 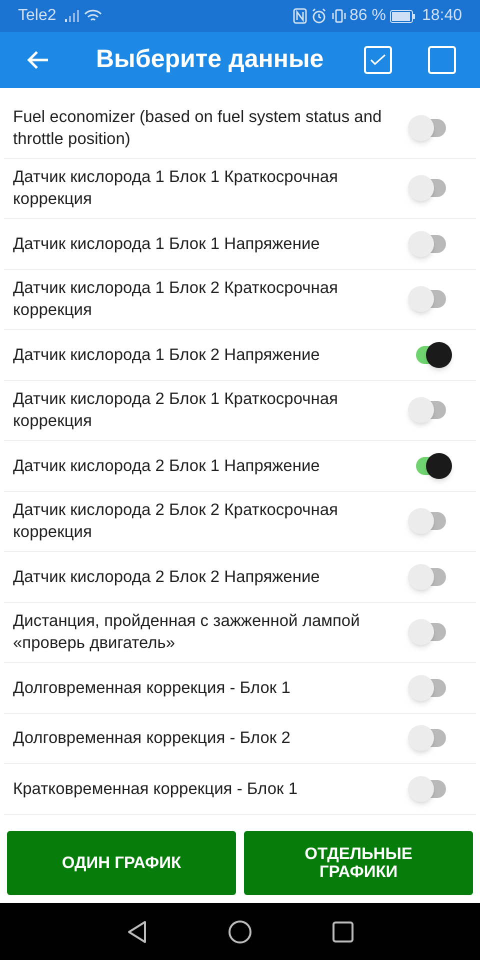 I want to click on row-label: Кратковременная коррекция - Блок 1, so click(x=156, y=789).